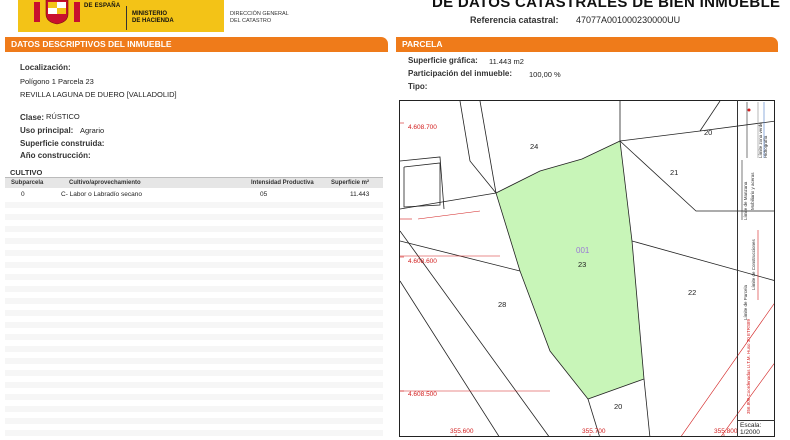  I want to click on scale-box: Escala: 1/2000, so click(756, 428).